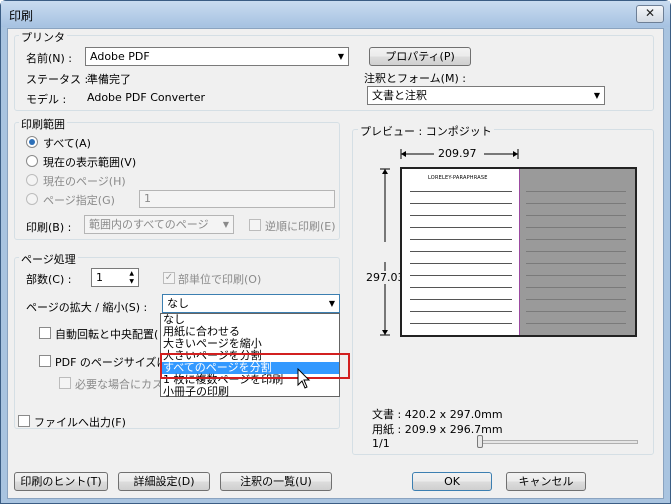 The height and width of the screenshot is (504, 671). What do you see at coordinates (437, 429) in the screenshot?
I see `paper-size-label: 用紙 : 209.9 x 296.7mm` at bounding box center [437, 429].